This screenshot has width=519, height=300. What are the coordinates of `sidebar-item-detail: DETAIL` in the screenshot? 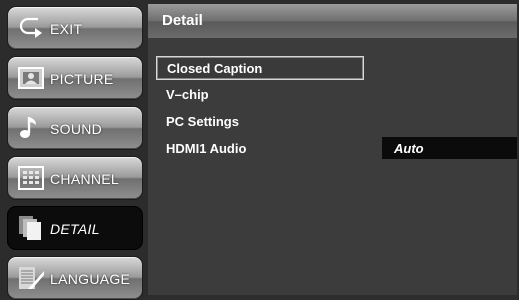 It's located at (75, 228).